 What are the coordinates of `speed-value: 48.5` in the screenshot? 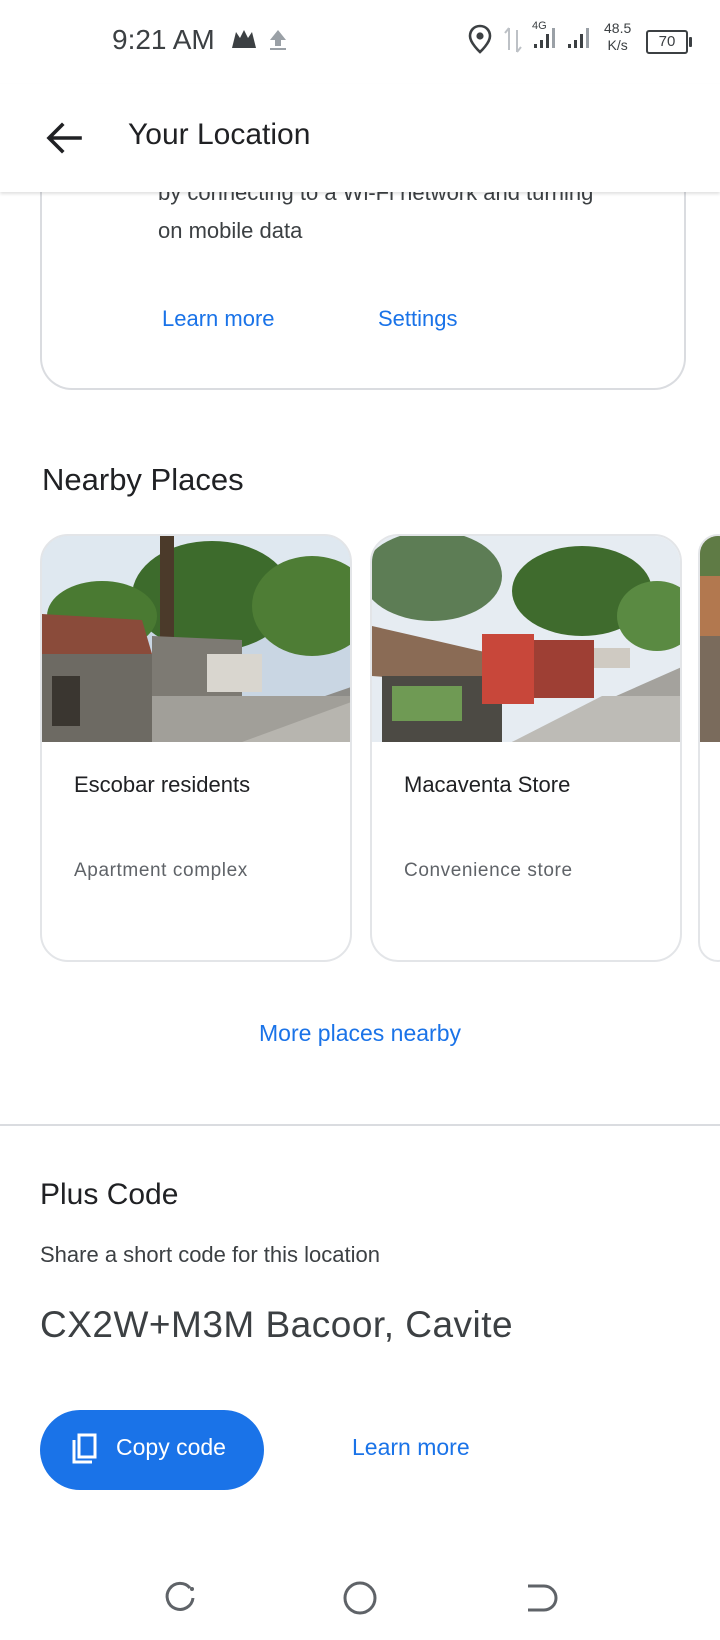 It's located at (618, 28).